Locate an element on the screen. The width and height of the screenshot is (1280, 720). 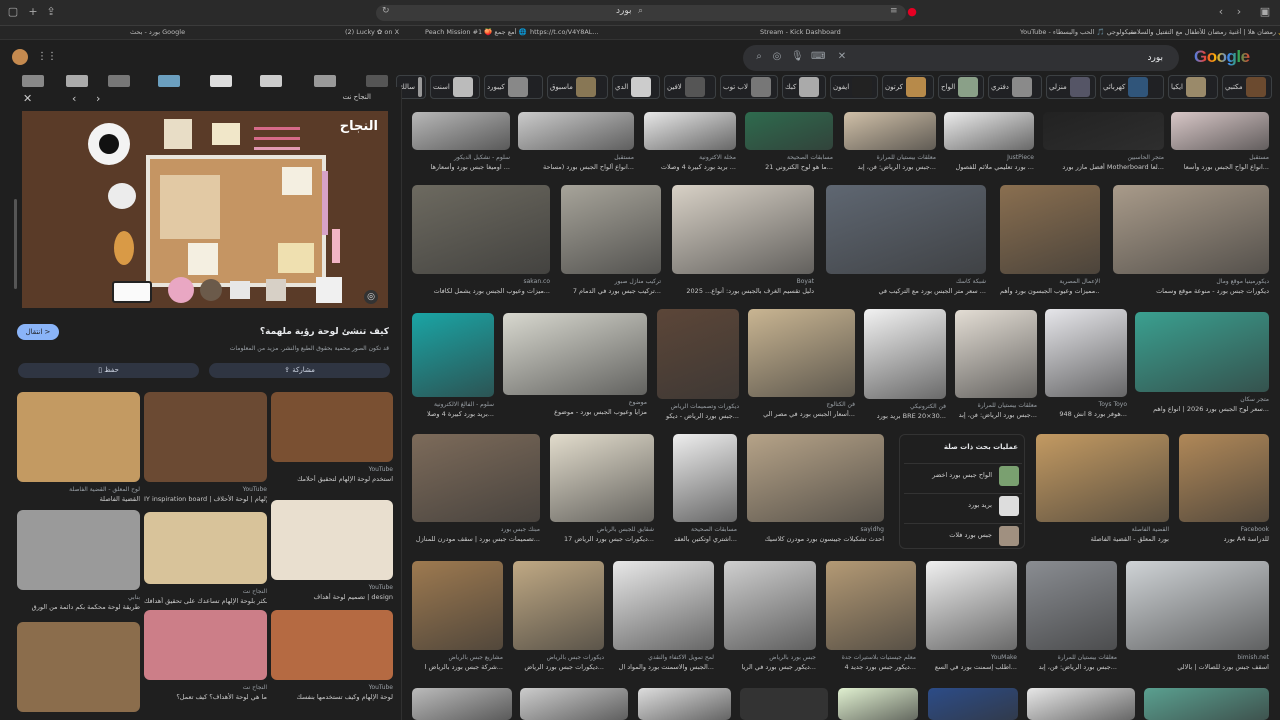
filter-chip: ايكيا is located at coordinates (1193, 87).